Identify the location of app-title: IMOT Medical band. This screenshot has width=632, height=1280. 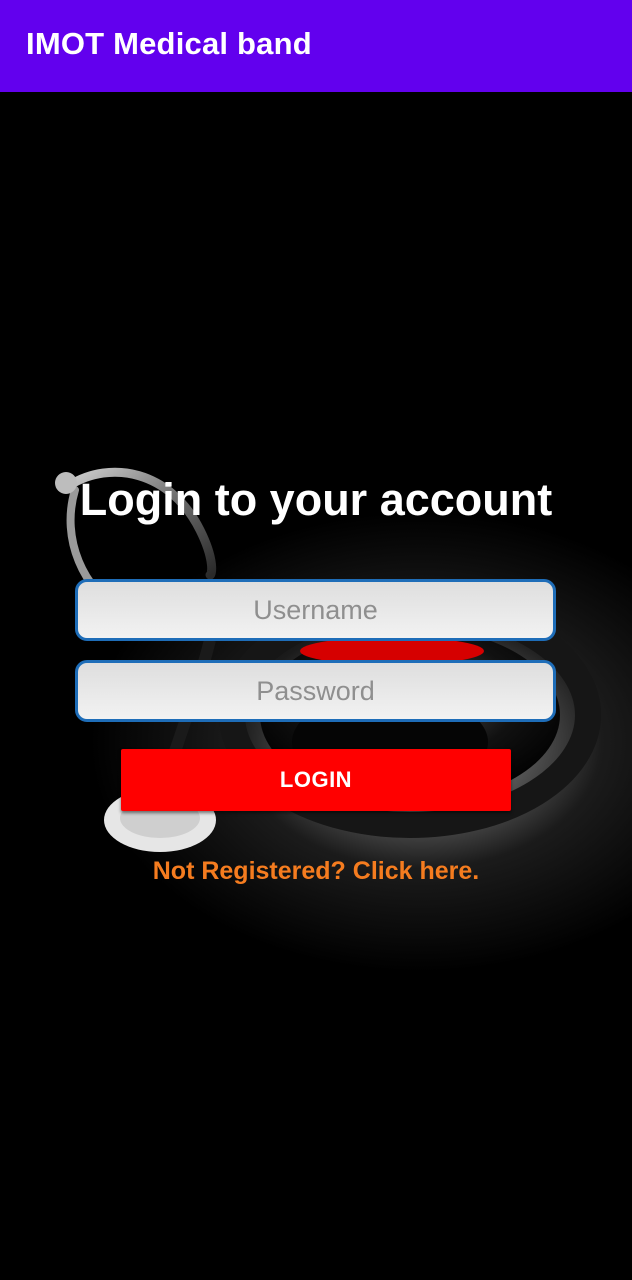
(169, 43).